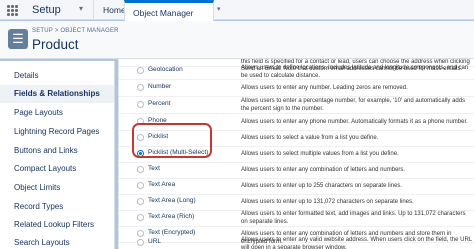 This screenshot has height=249, width=474. I want to click on field-type-label: Text Area, so click(162, 184).